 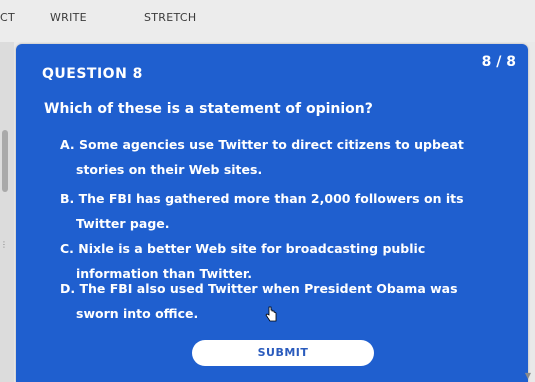 I want to click on submit-button: SUBMIT, so click(x=283, y=353).